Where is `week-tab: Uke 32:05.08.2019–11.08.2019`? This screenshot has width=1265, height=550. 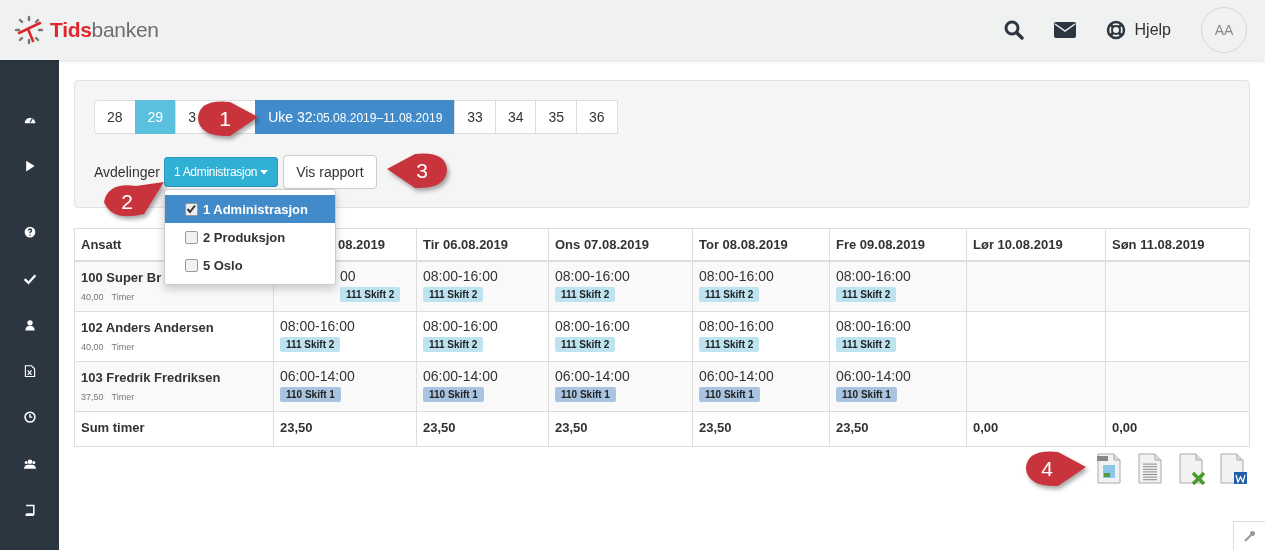
week-tab: Uke 32:05.08.2019–11.08.2019 is located at coordinates (355, 117).